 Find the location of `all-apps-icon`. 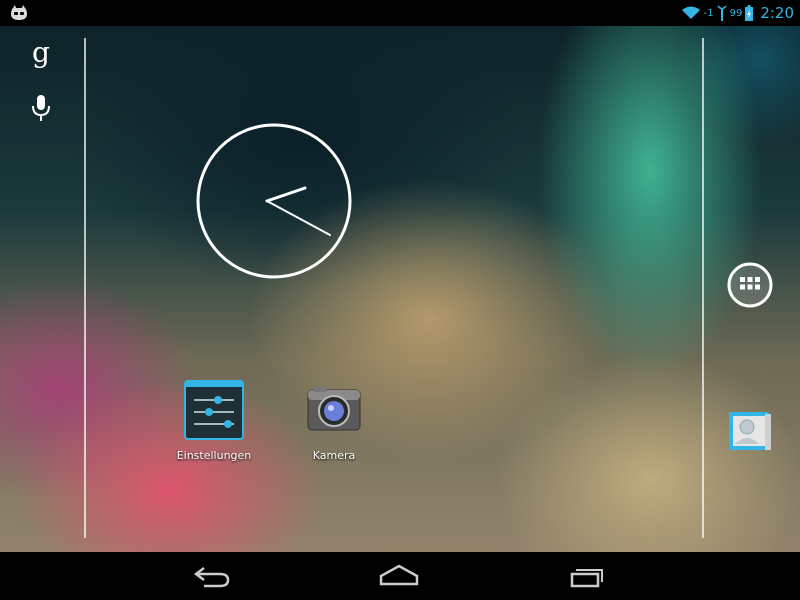

all-apps-icon is located at coordinates (750, 285).